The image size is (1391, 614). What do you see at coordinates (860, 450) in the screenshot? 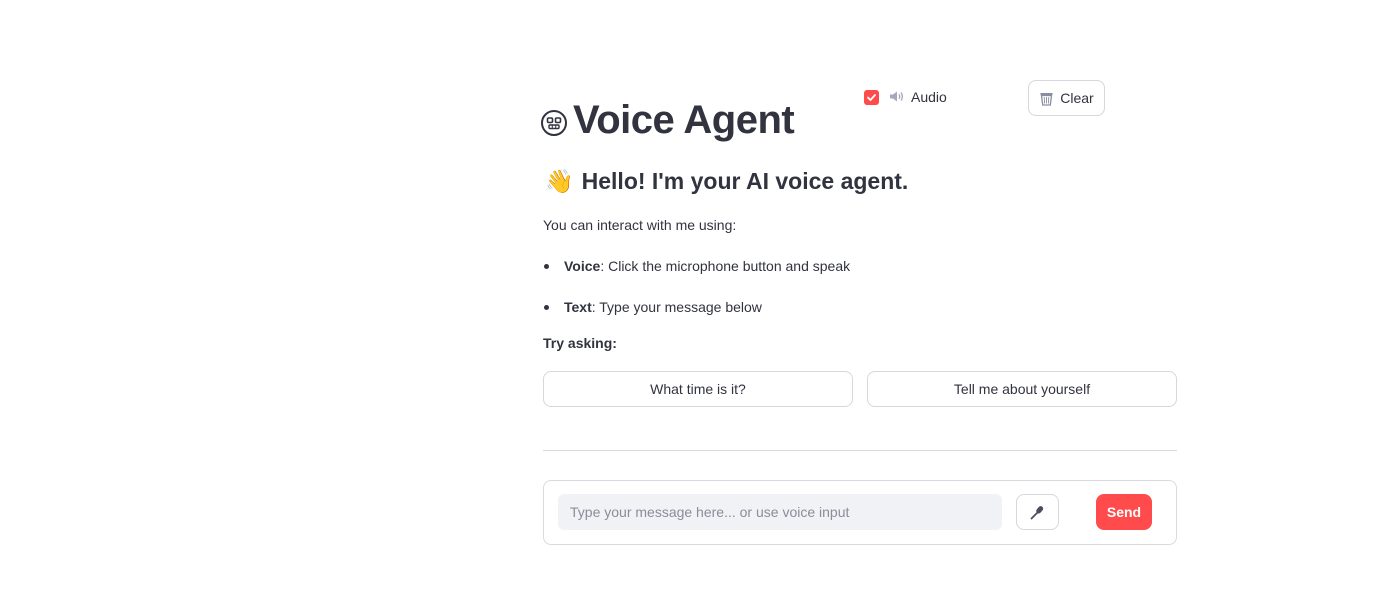
I see `divider` at bounding box center [860, 450].